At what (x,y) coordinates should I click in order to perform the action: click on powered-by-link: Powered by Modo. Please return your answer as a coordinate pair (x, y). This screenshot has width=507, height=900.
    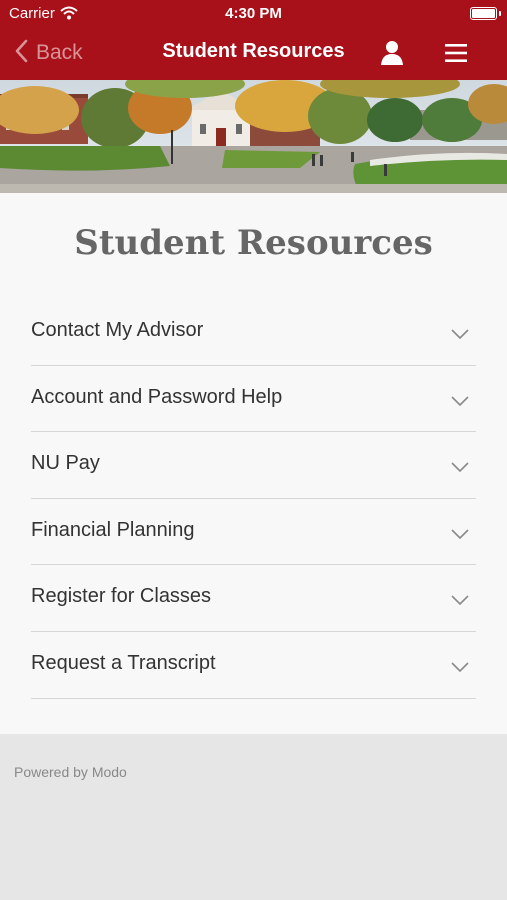
    Looking at the image, I should click on (70, 772).